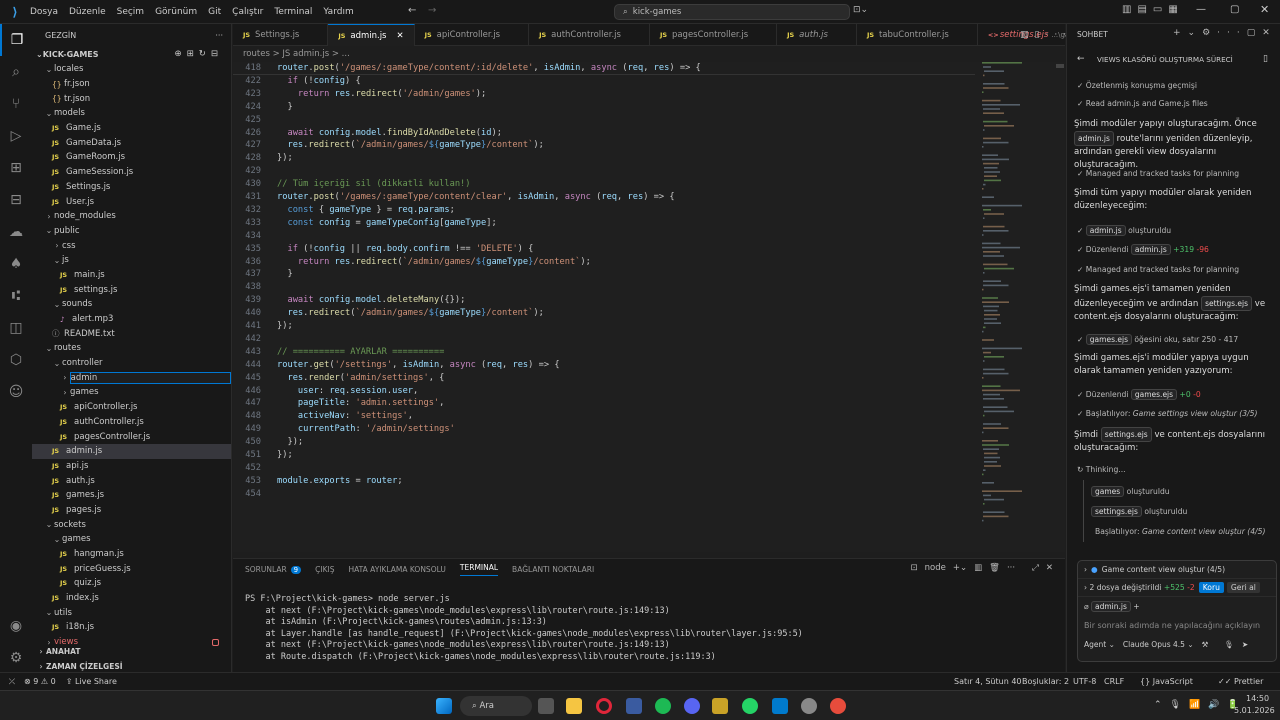  What do you see at coordinates (131, 436) in the screenshot?
I see `tree-item: JS pagesController.js` at bounding box center [131, 436].